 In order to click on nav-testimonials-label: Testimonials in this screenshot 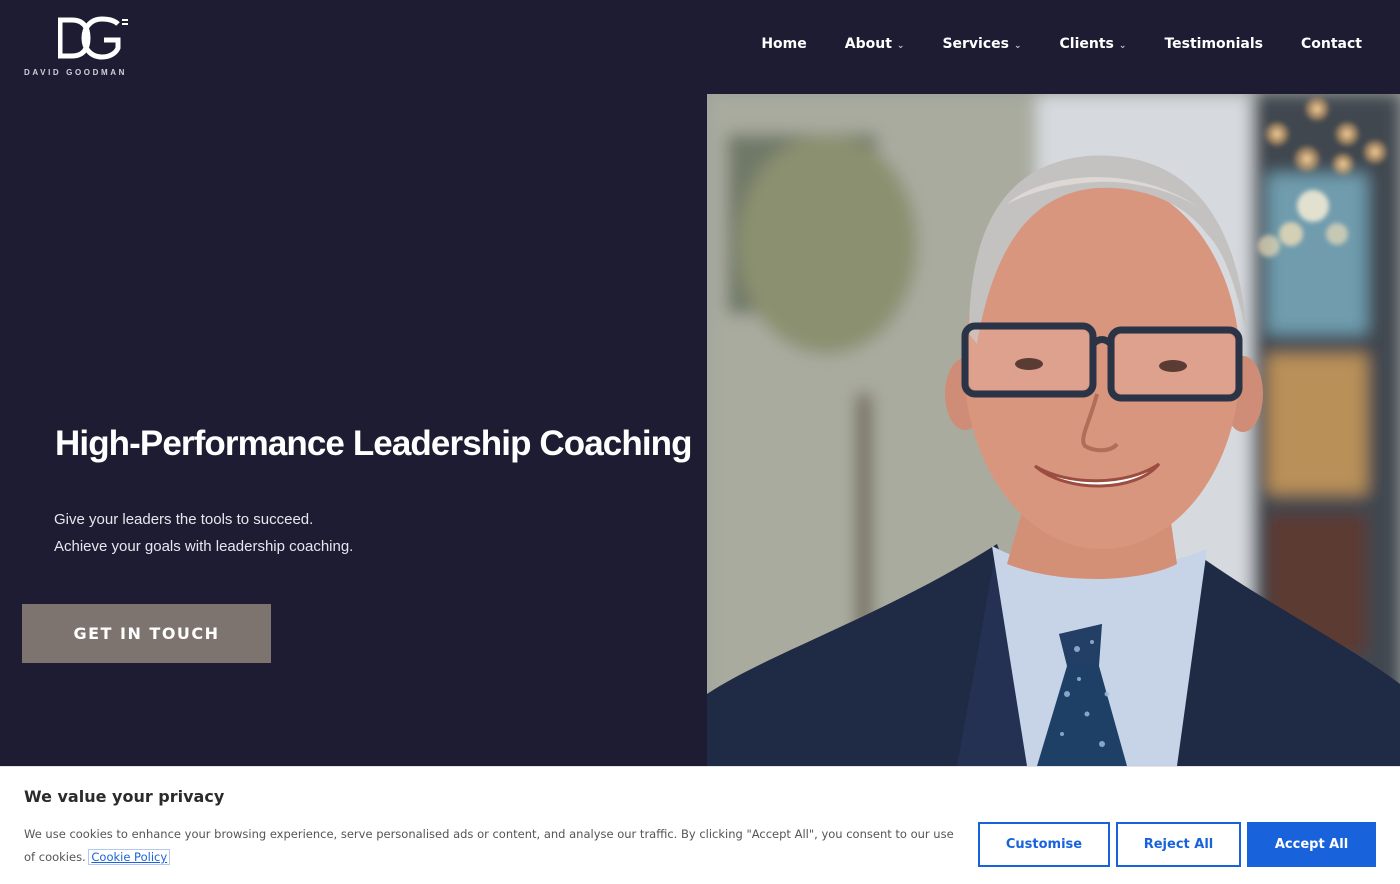, I will do `click(1213, 44)`.